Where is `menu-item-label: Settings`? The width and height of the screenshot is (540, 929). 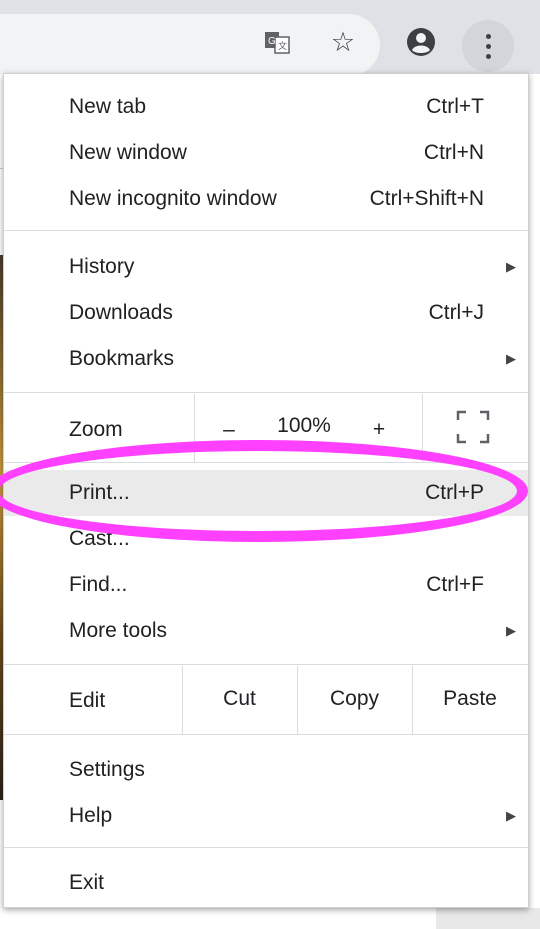 menu-item-label: Settings is located at coordinates (107, 769).